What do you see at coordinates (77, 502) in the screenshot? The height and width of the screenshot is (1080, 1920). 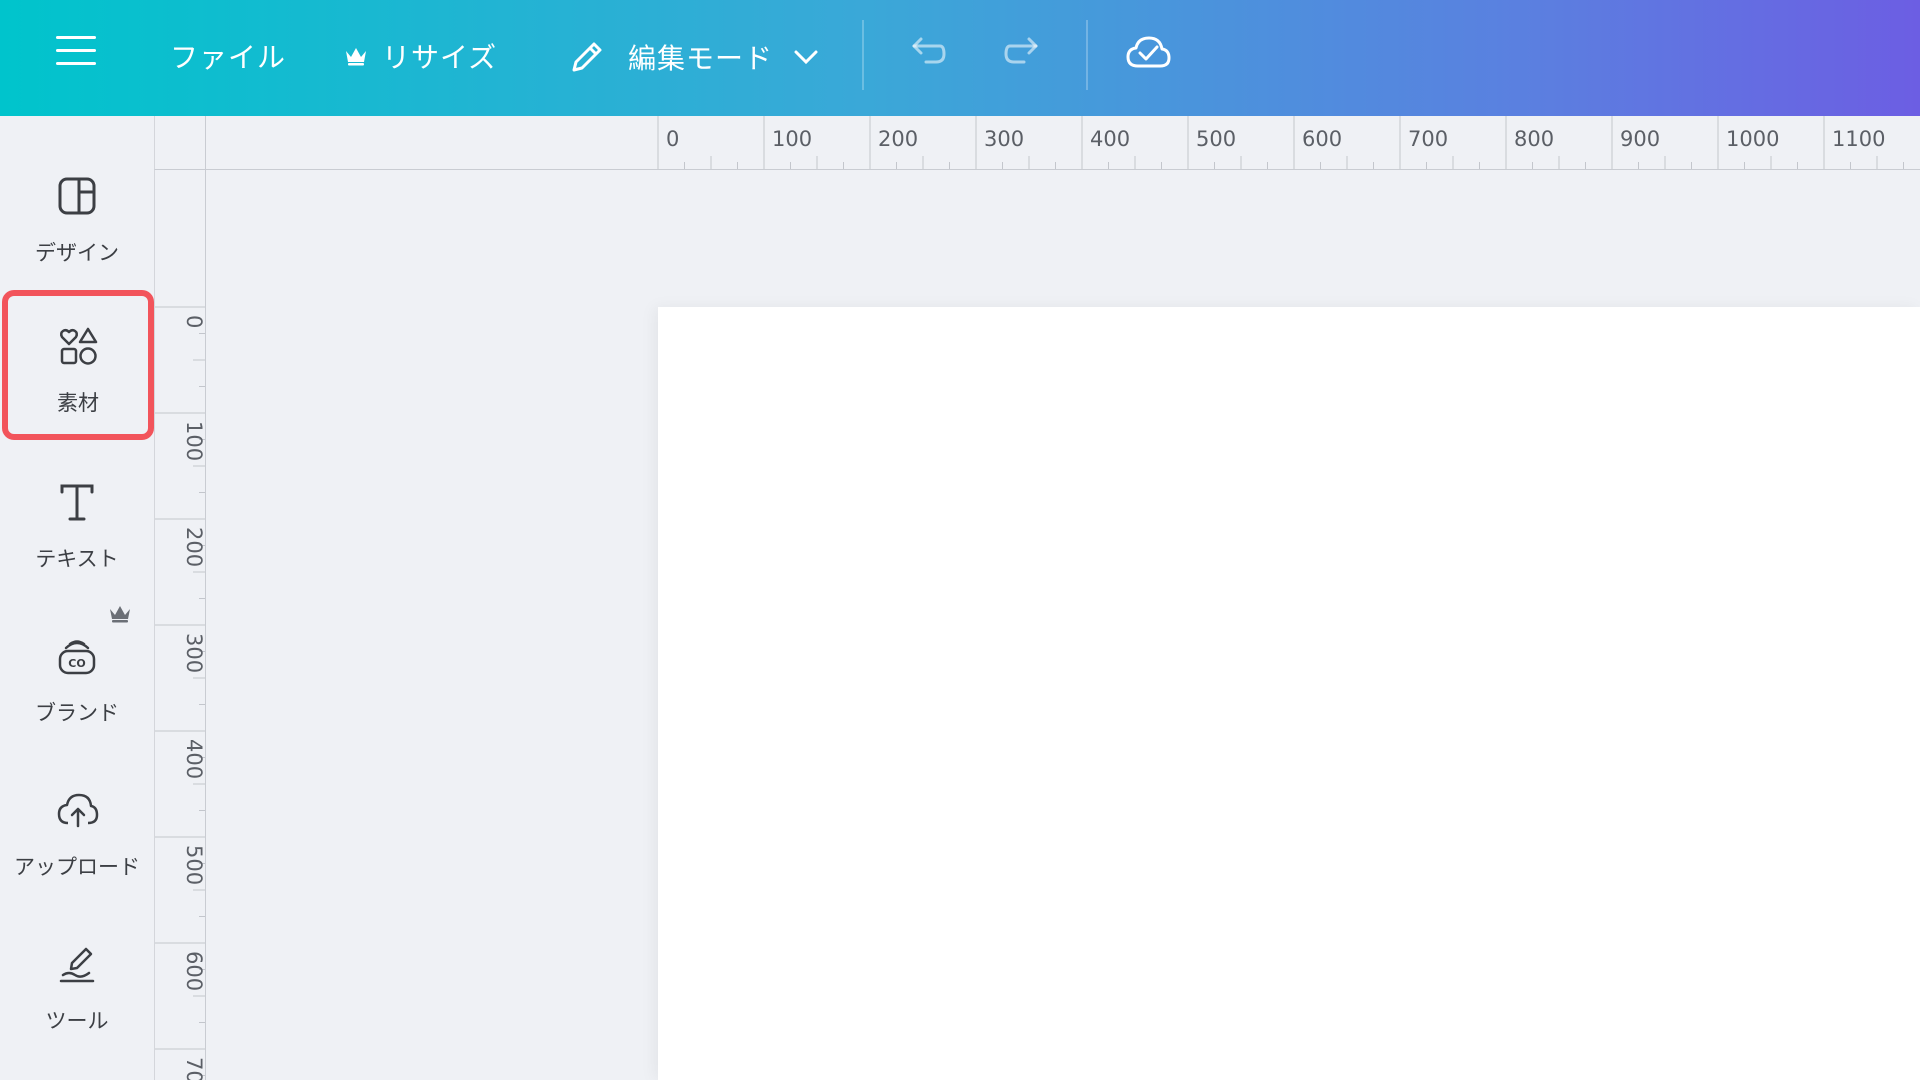 I see `text-icon` at bounding box center [77, 502].